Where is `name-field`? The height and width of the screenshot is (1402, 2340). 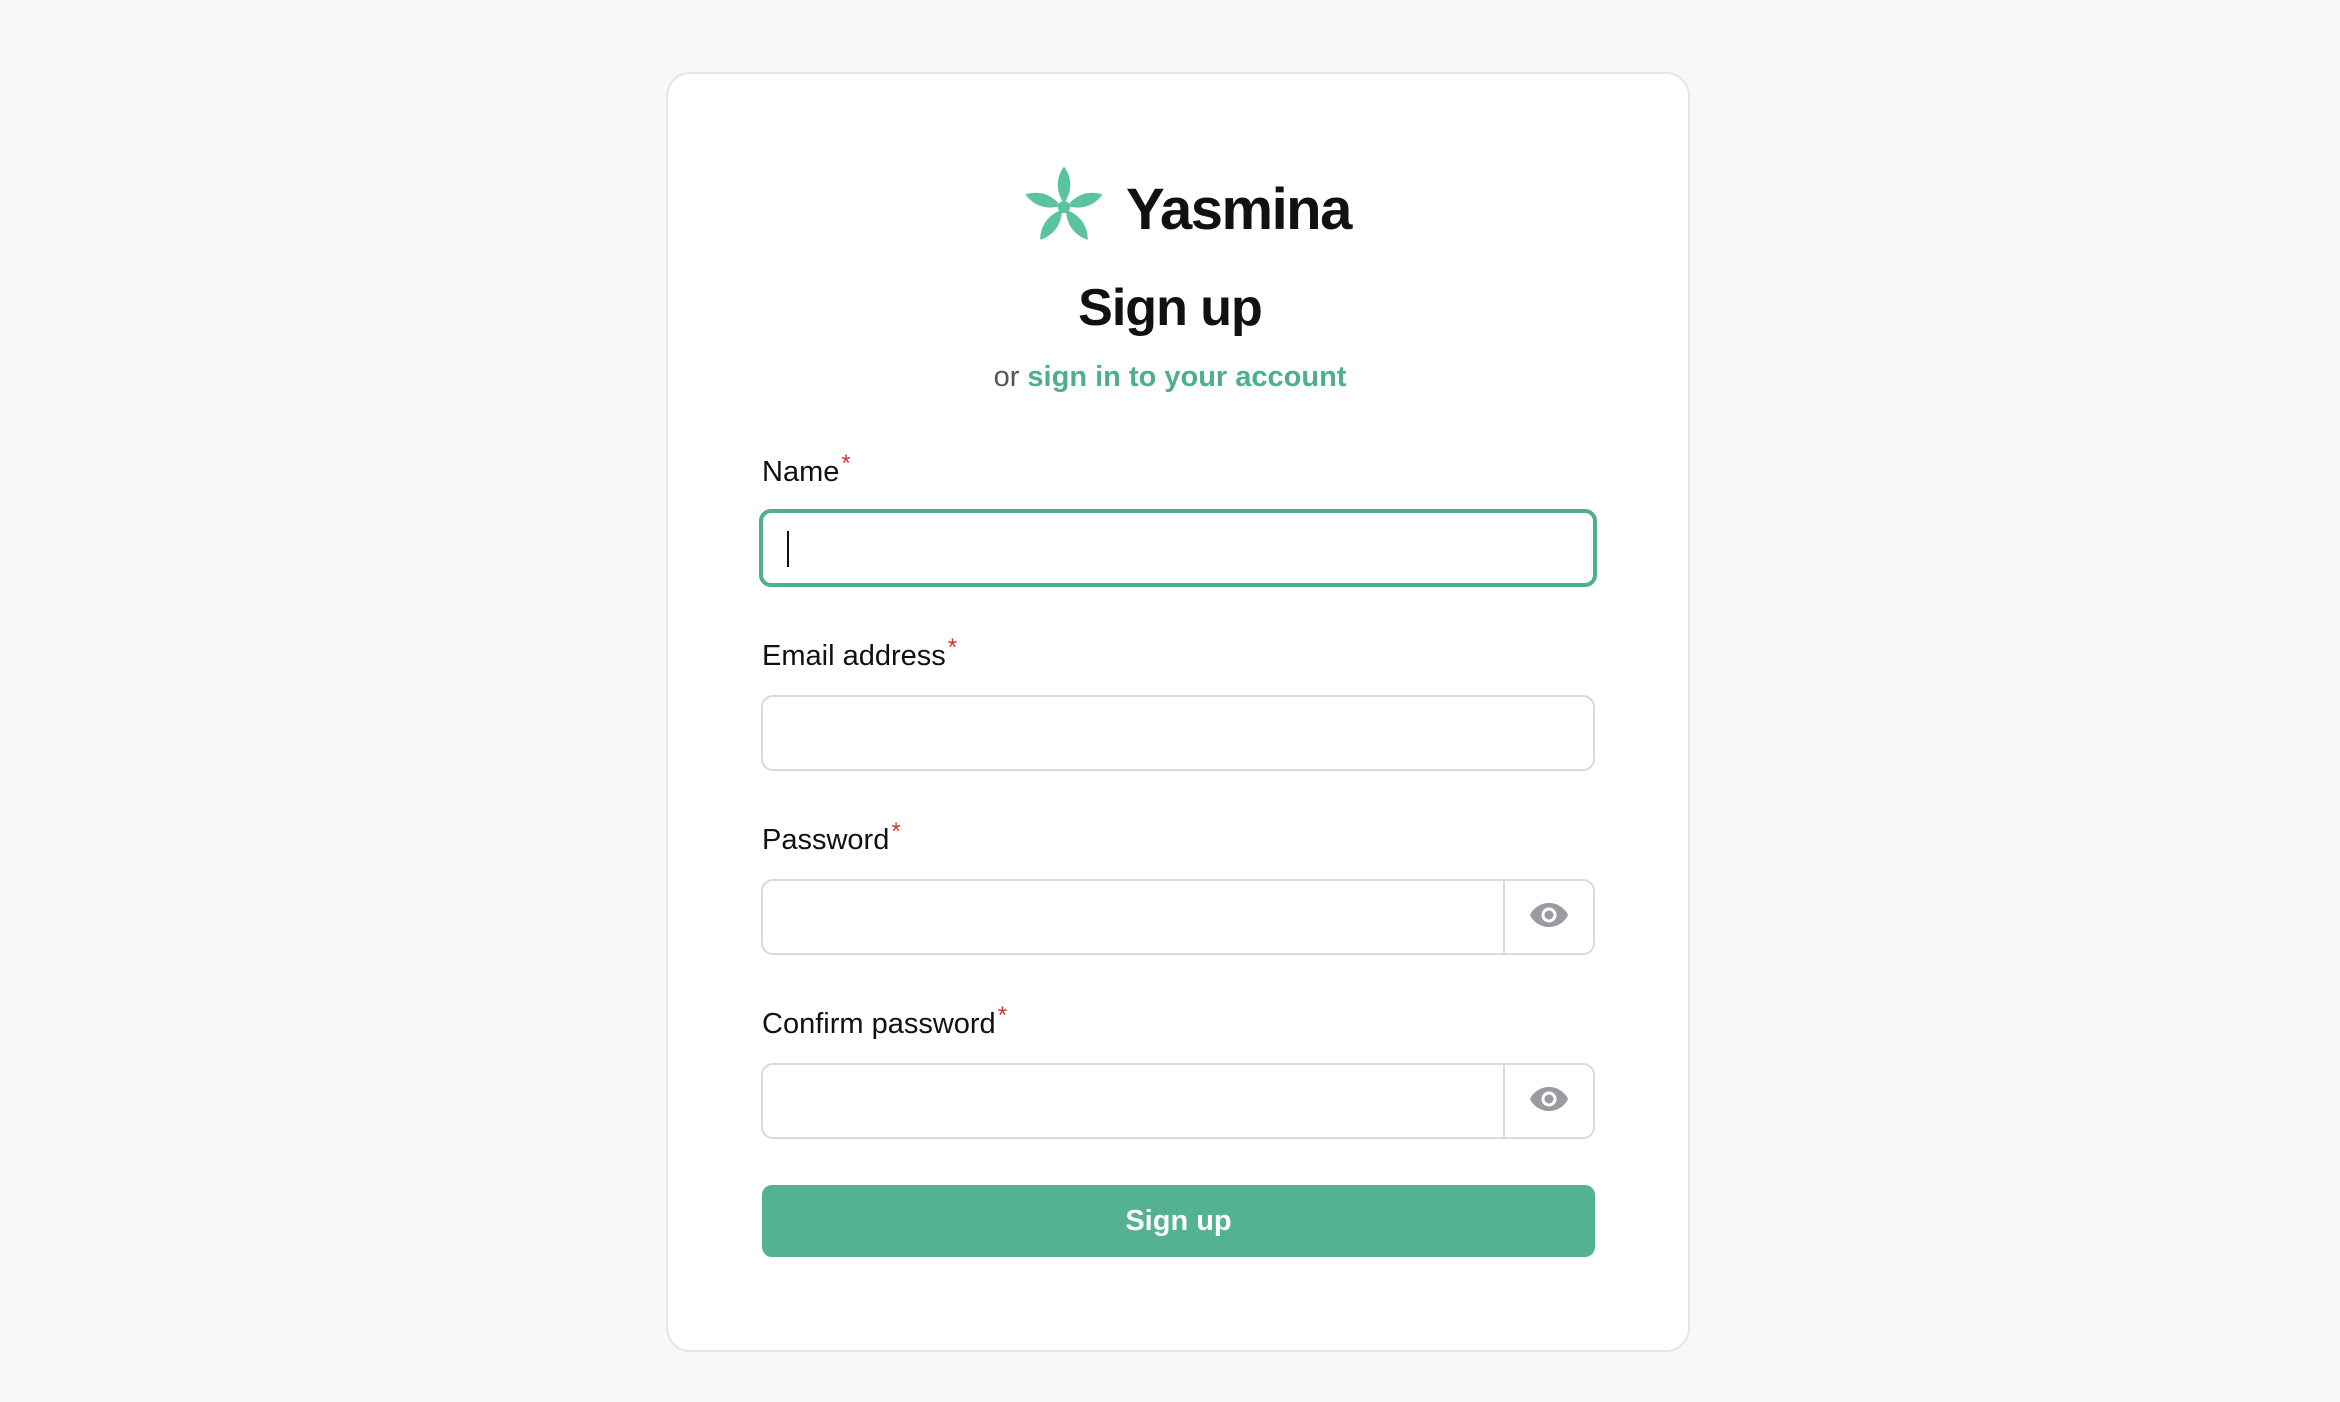
name-field is located at coordinates (1178, 548).